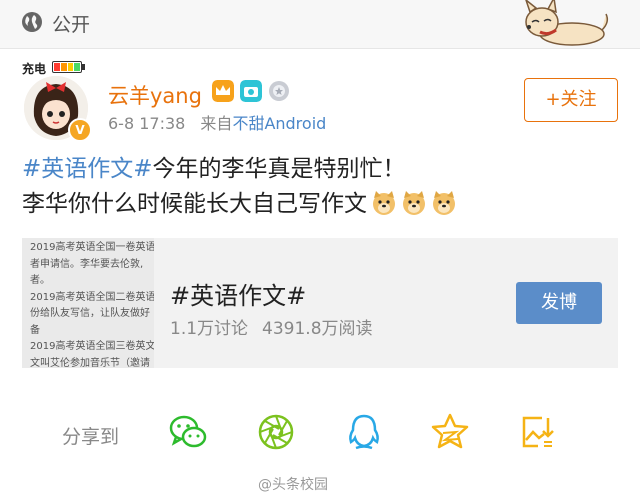 Image resolution: width=640 pixels, height=500 pixels. I want to click on wechat-icon, so click(188, 432).